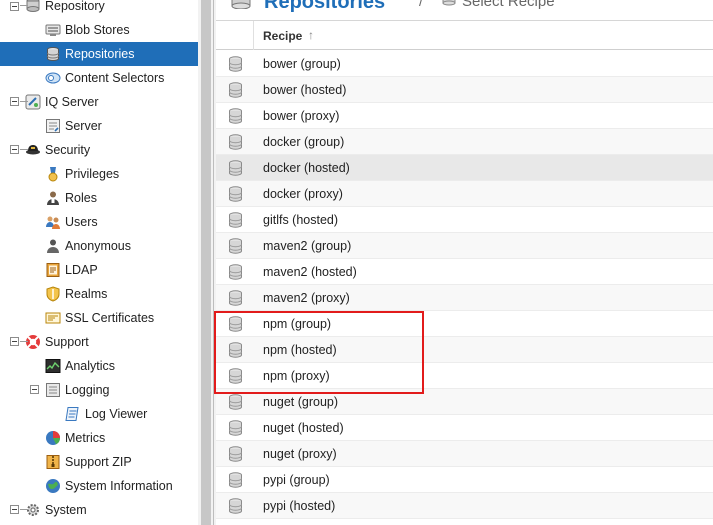  Describe the element at coordinates (99, 198) in the screenshot. I see `nav-item-roles: Roles` at that location.